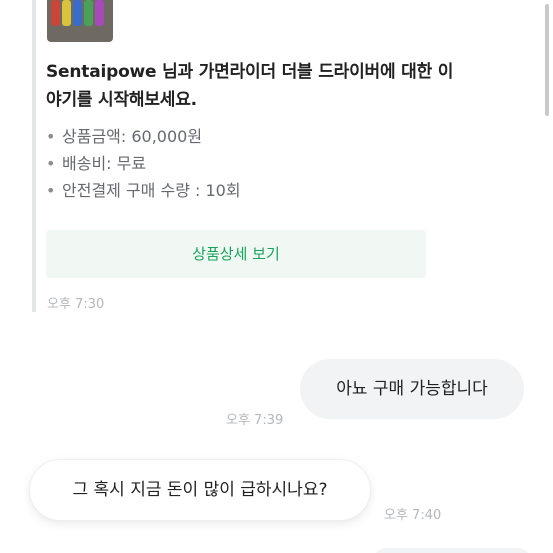 The width and height of the screenshot is (553, 553). I want to click on detail-price-text: 상품금액: 60,000원, so click(132, 136).